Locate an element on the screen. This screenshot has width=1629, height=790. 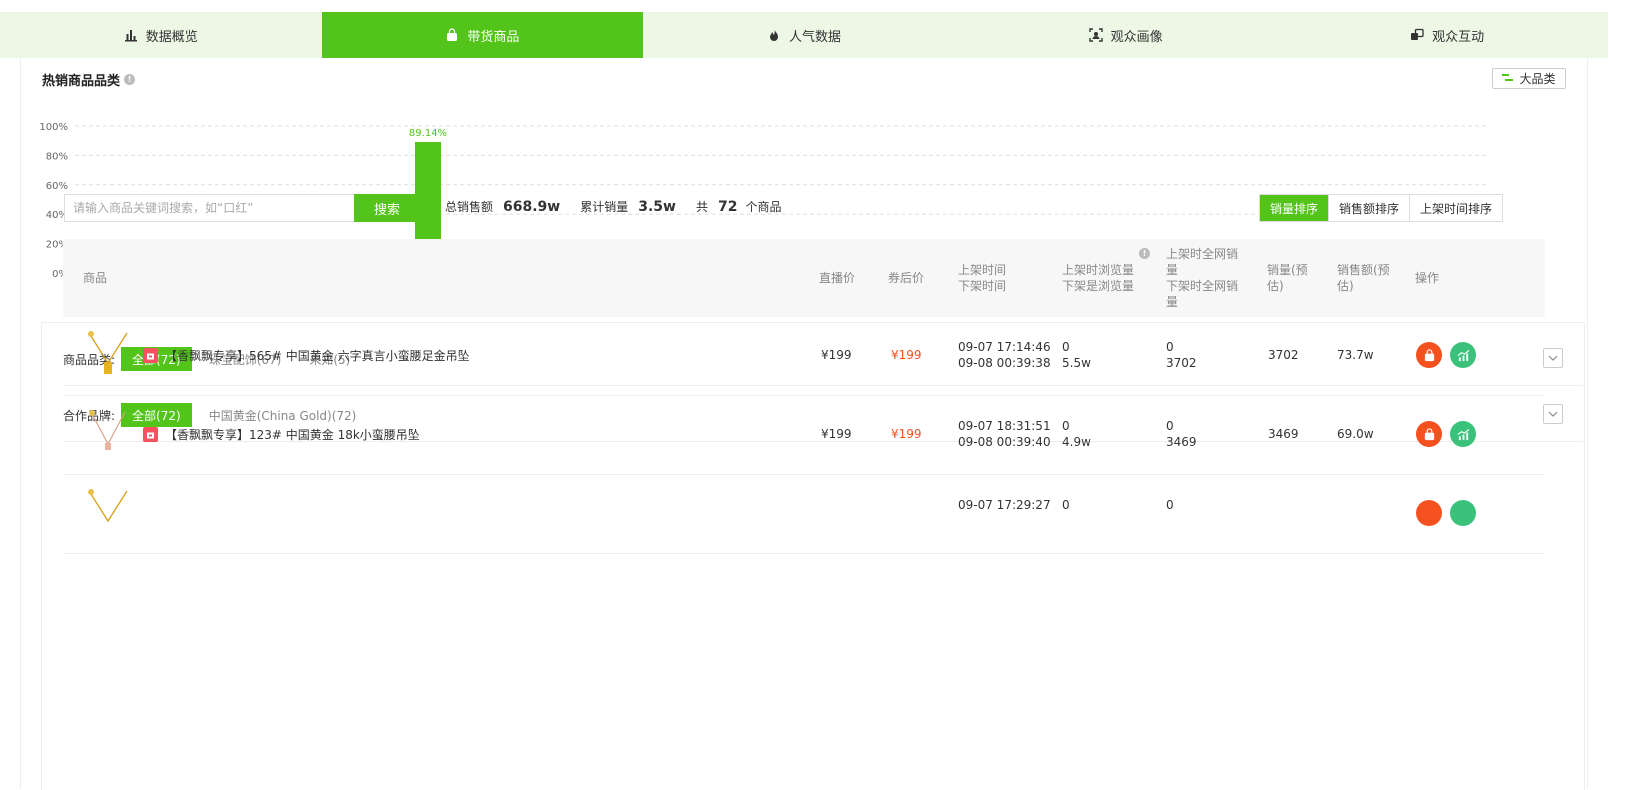
header-net-sales: 上架时全网销 量 下架时全网销 量 is located at coordinates (1202, 278).